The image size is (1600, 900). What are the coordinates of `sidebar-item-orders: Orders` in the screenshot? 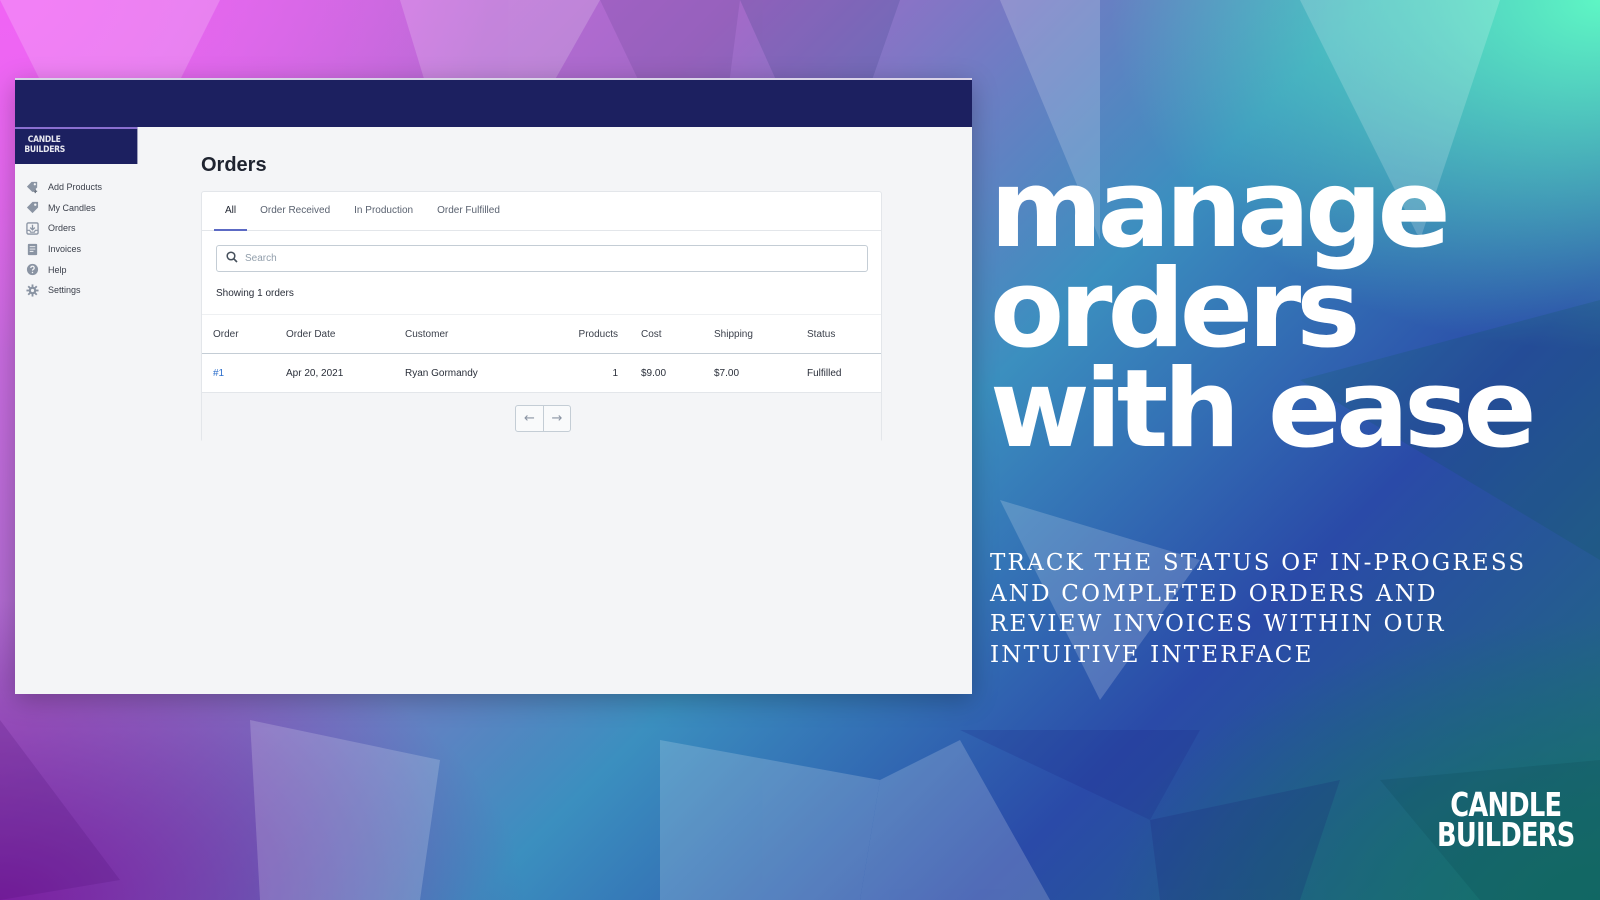 It's located at (87, 228).